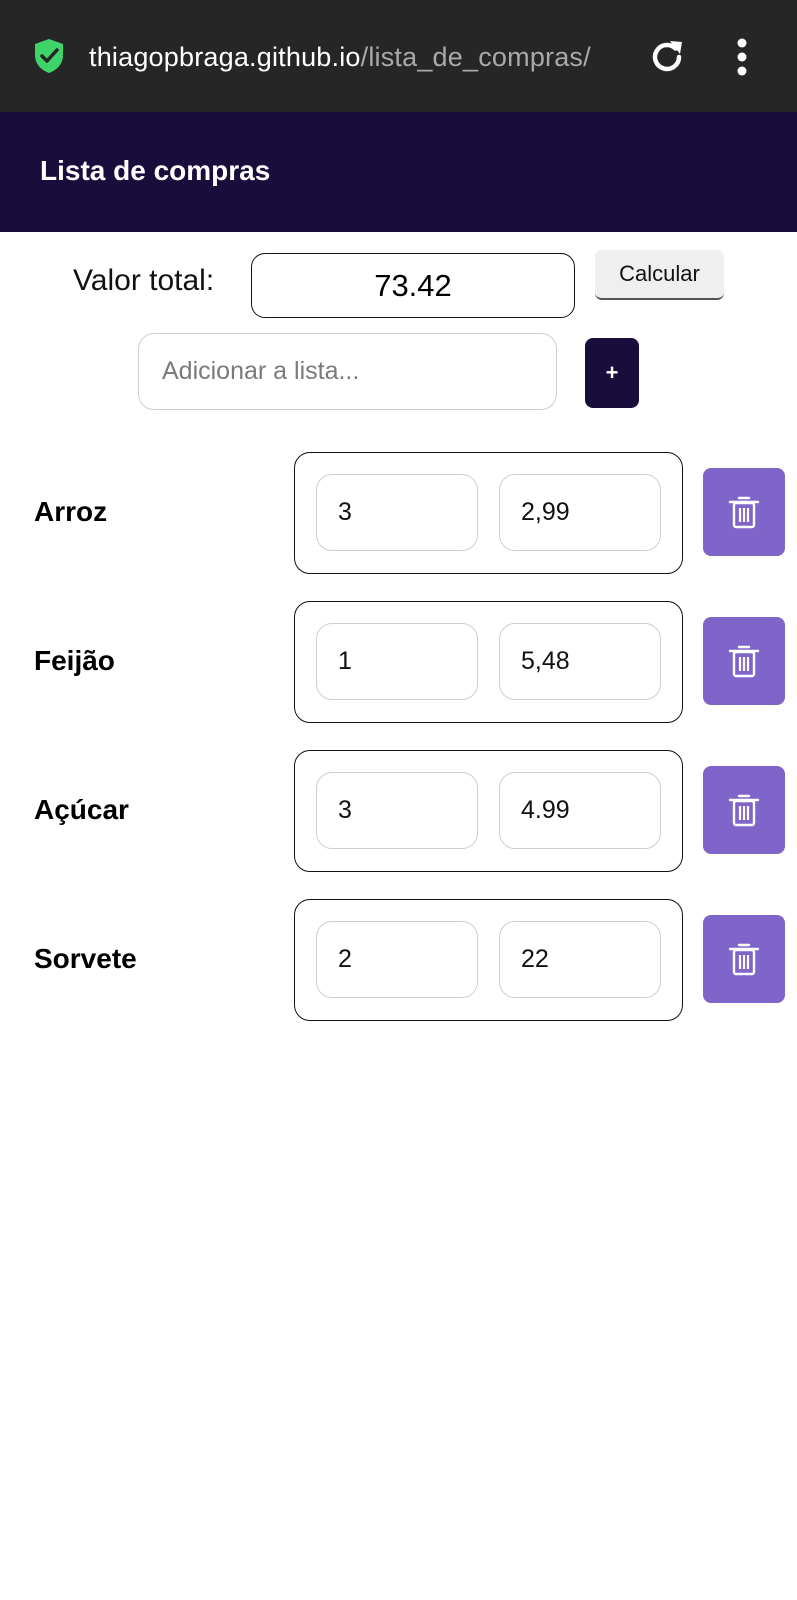  What do you see at coordinates (667, 57) in the screenshot?
I see `reload-icon` at bounding box center [667, 57].